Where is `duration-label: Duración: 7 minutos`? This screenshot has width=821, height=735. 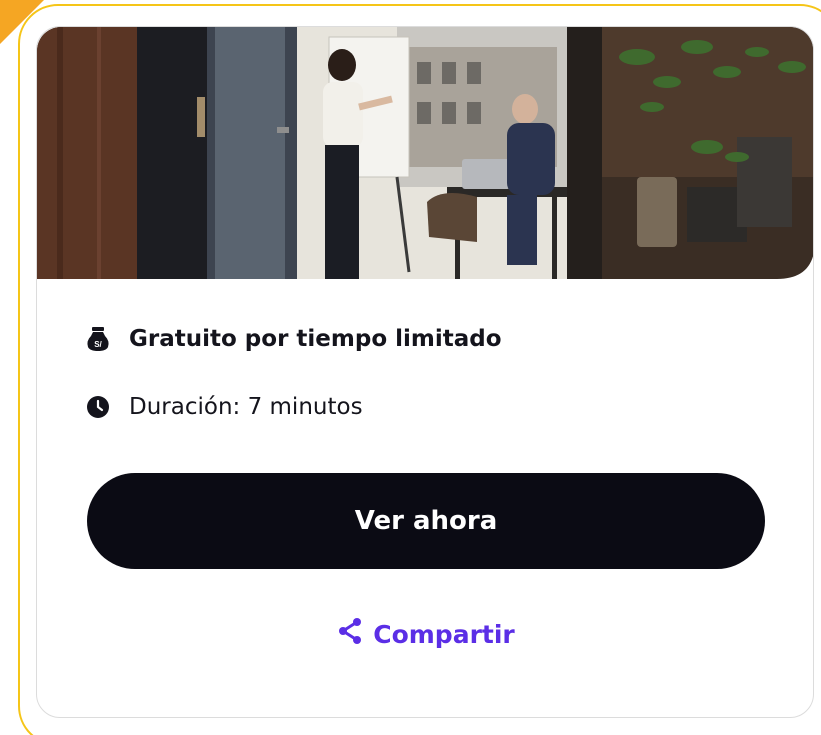
duration-label: Duración: 7 minutos is located at coordinates (246, 407).